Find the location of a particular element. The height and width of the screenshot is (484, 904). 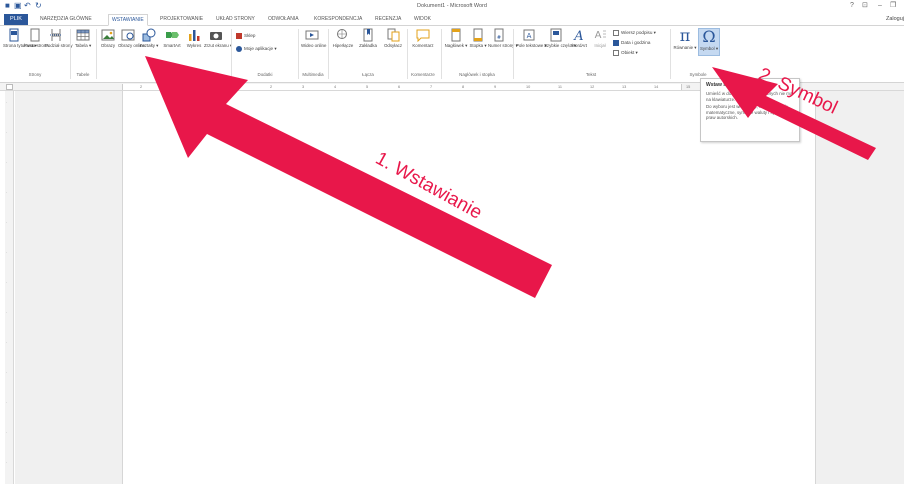

store-label: Sklep is located at coordinates (250, 36).